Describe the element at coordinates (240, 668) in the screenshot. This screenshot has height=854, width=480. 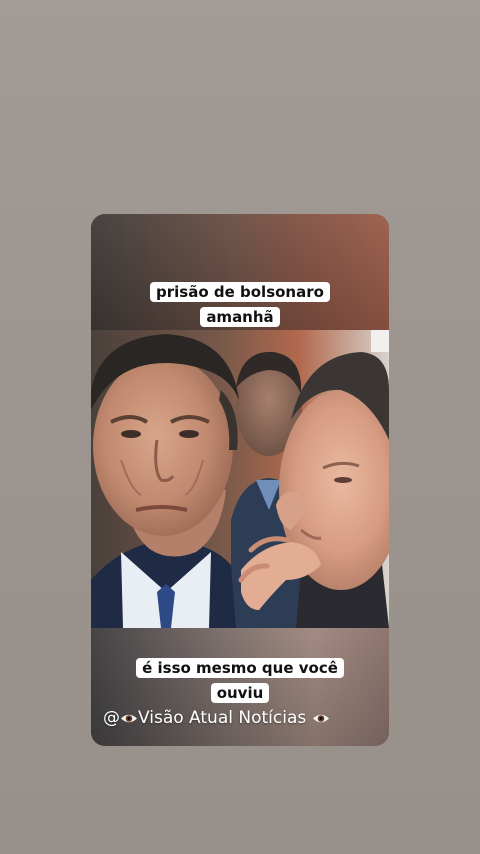
I see `caption-bottom-line1: é isso mesmo que você` at that location.